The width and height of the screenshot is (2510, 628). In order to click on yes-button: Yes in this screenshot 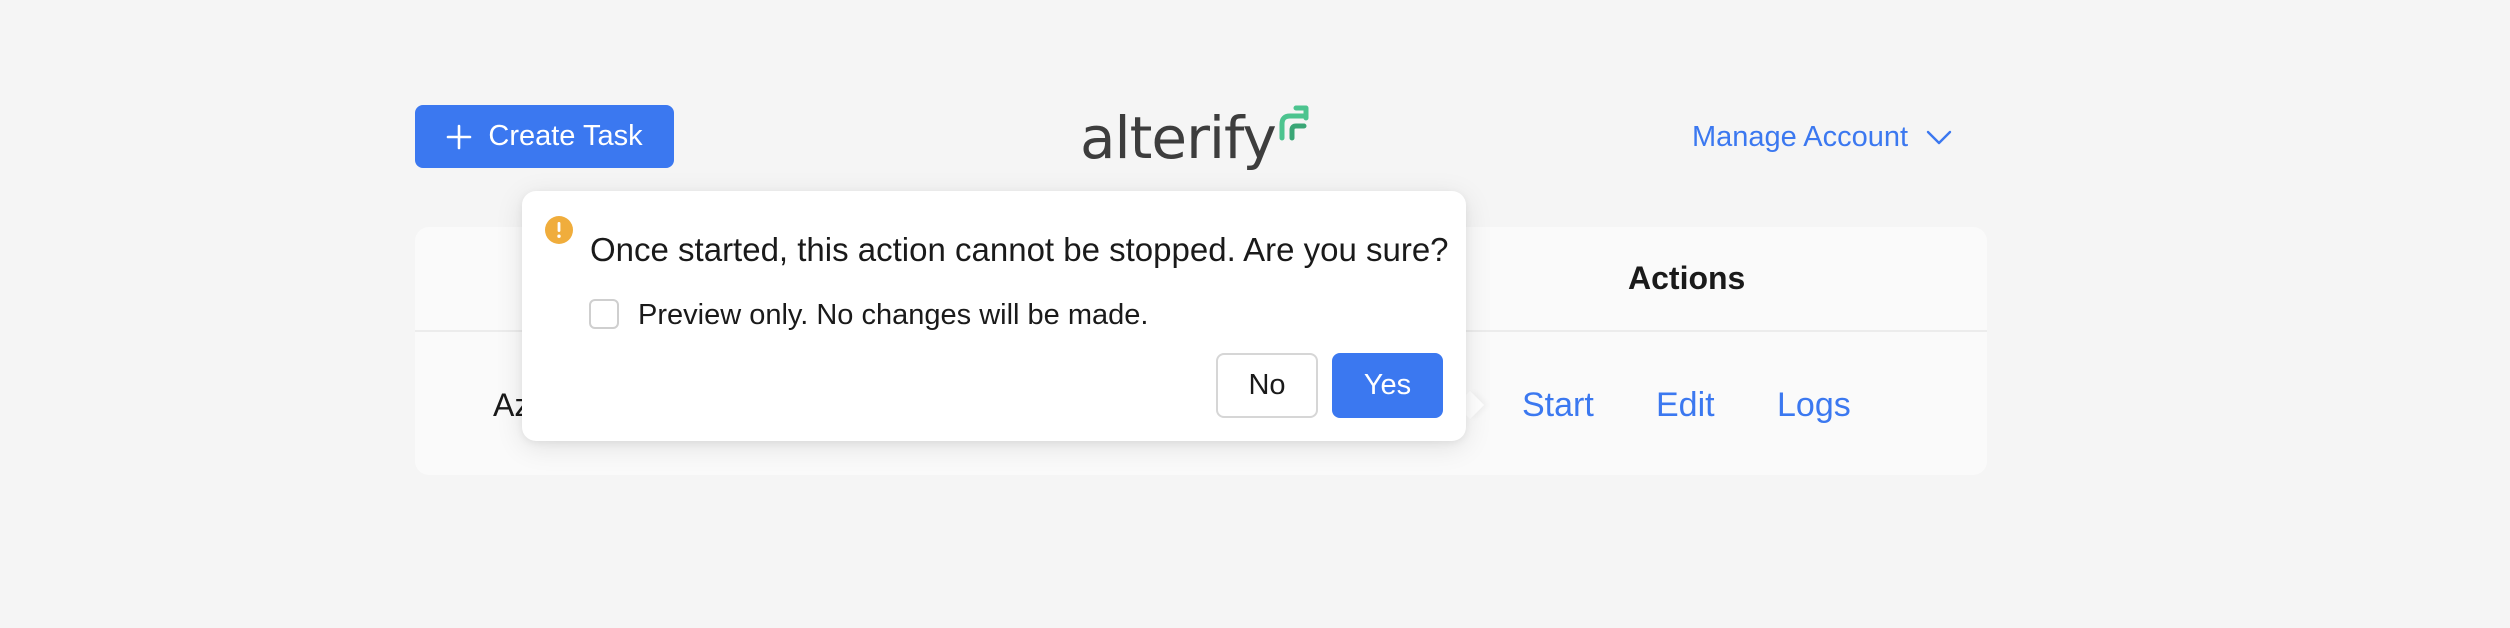, I will do `click(1387, 385)`.